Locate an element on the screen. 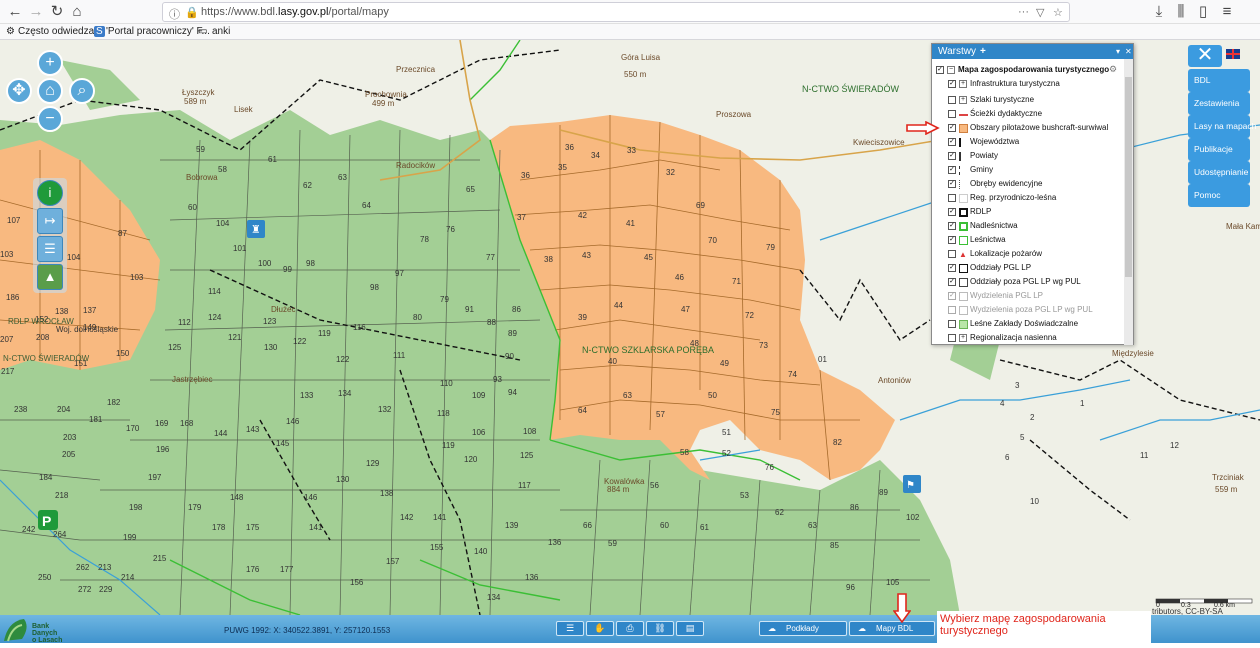 The height and width of the screenshot is (648, 1260). layer-label: Gminy is located at coordinates (982, 169).